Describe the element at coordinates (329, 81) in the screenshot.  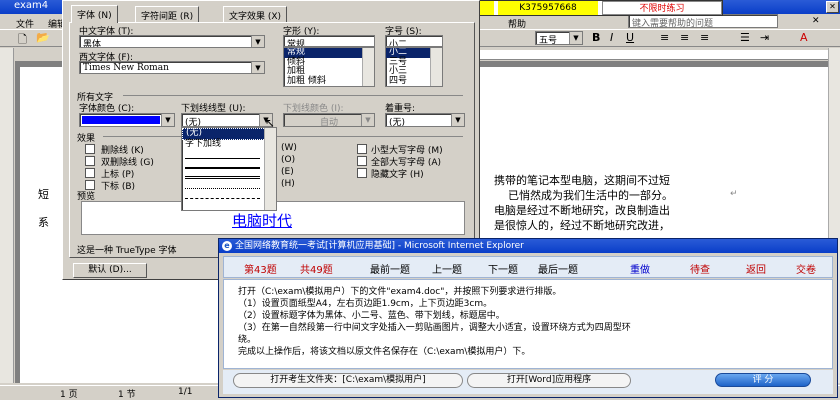
I see `list-item: 加粗 倾斜` at that location.